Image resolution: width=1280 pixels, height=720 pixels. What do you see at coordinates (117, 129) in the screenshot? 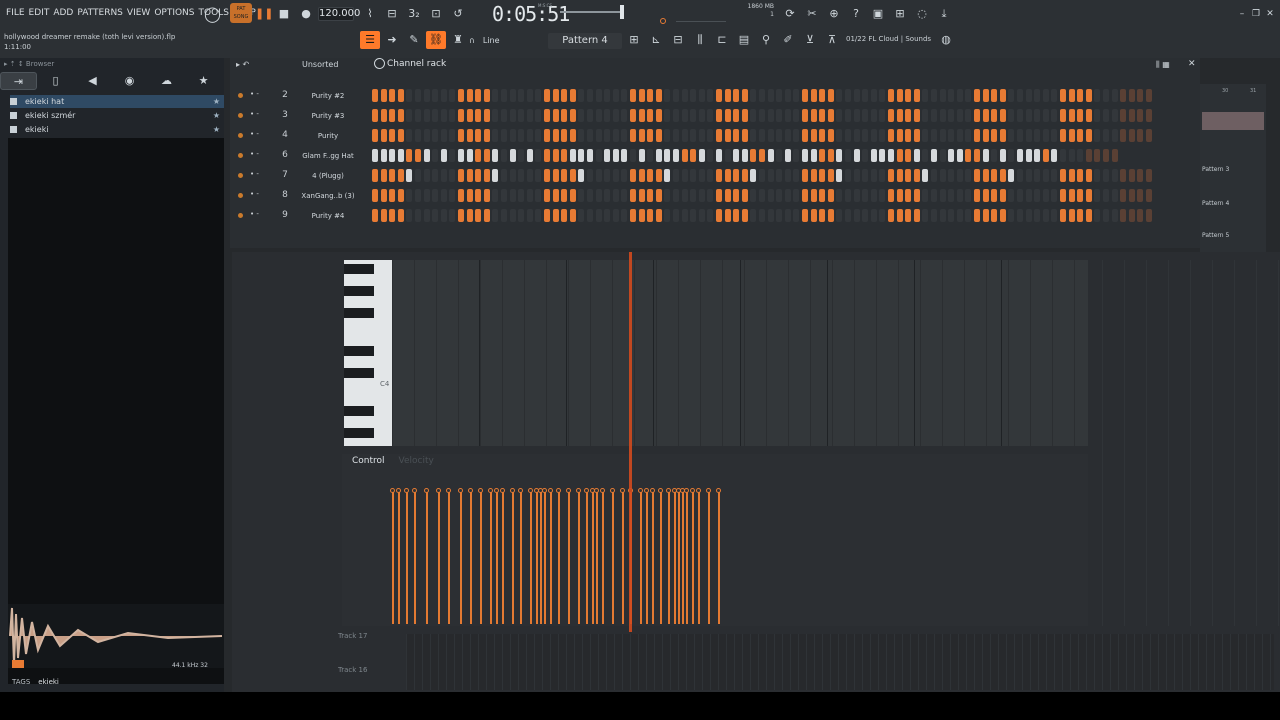
I see `browser-item: ekieki ★` at bounding box center [117, 129].